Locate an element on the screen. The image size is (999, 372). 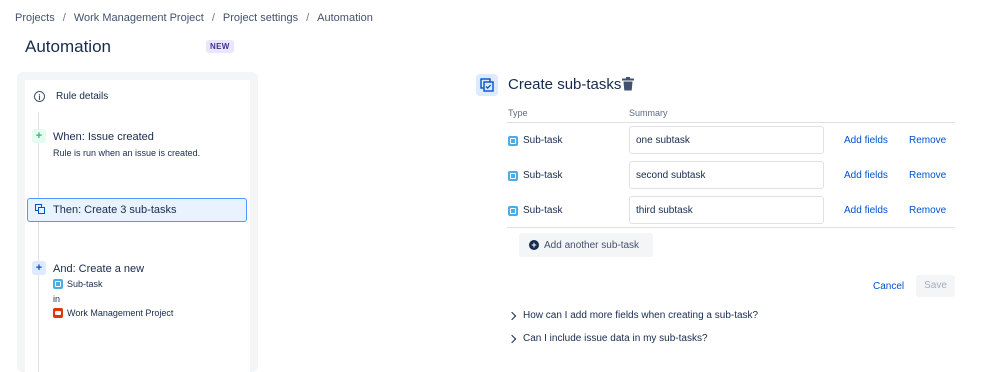
rule-connector-line is located at coordinates (38, 242).